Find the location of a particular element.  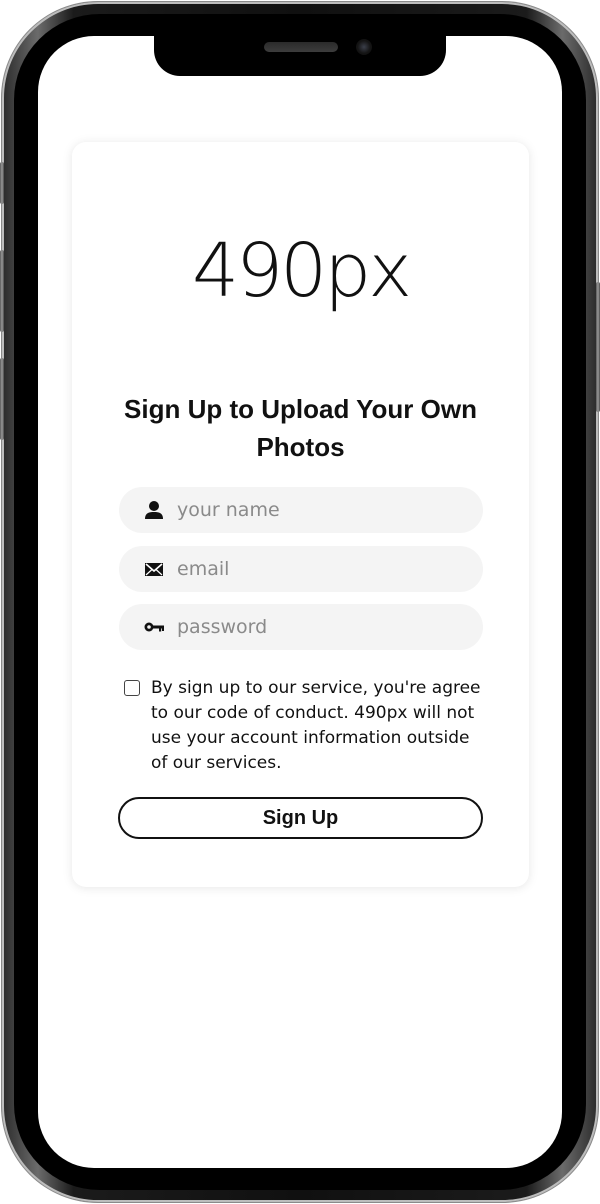

name-field is located at coordinates (301, 510).